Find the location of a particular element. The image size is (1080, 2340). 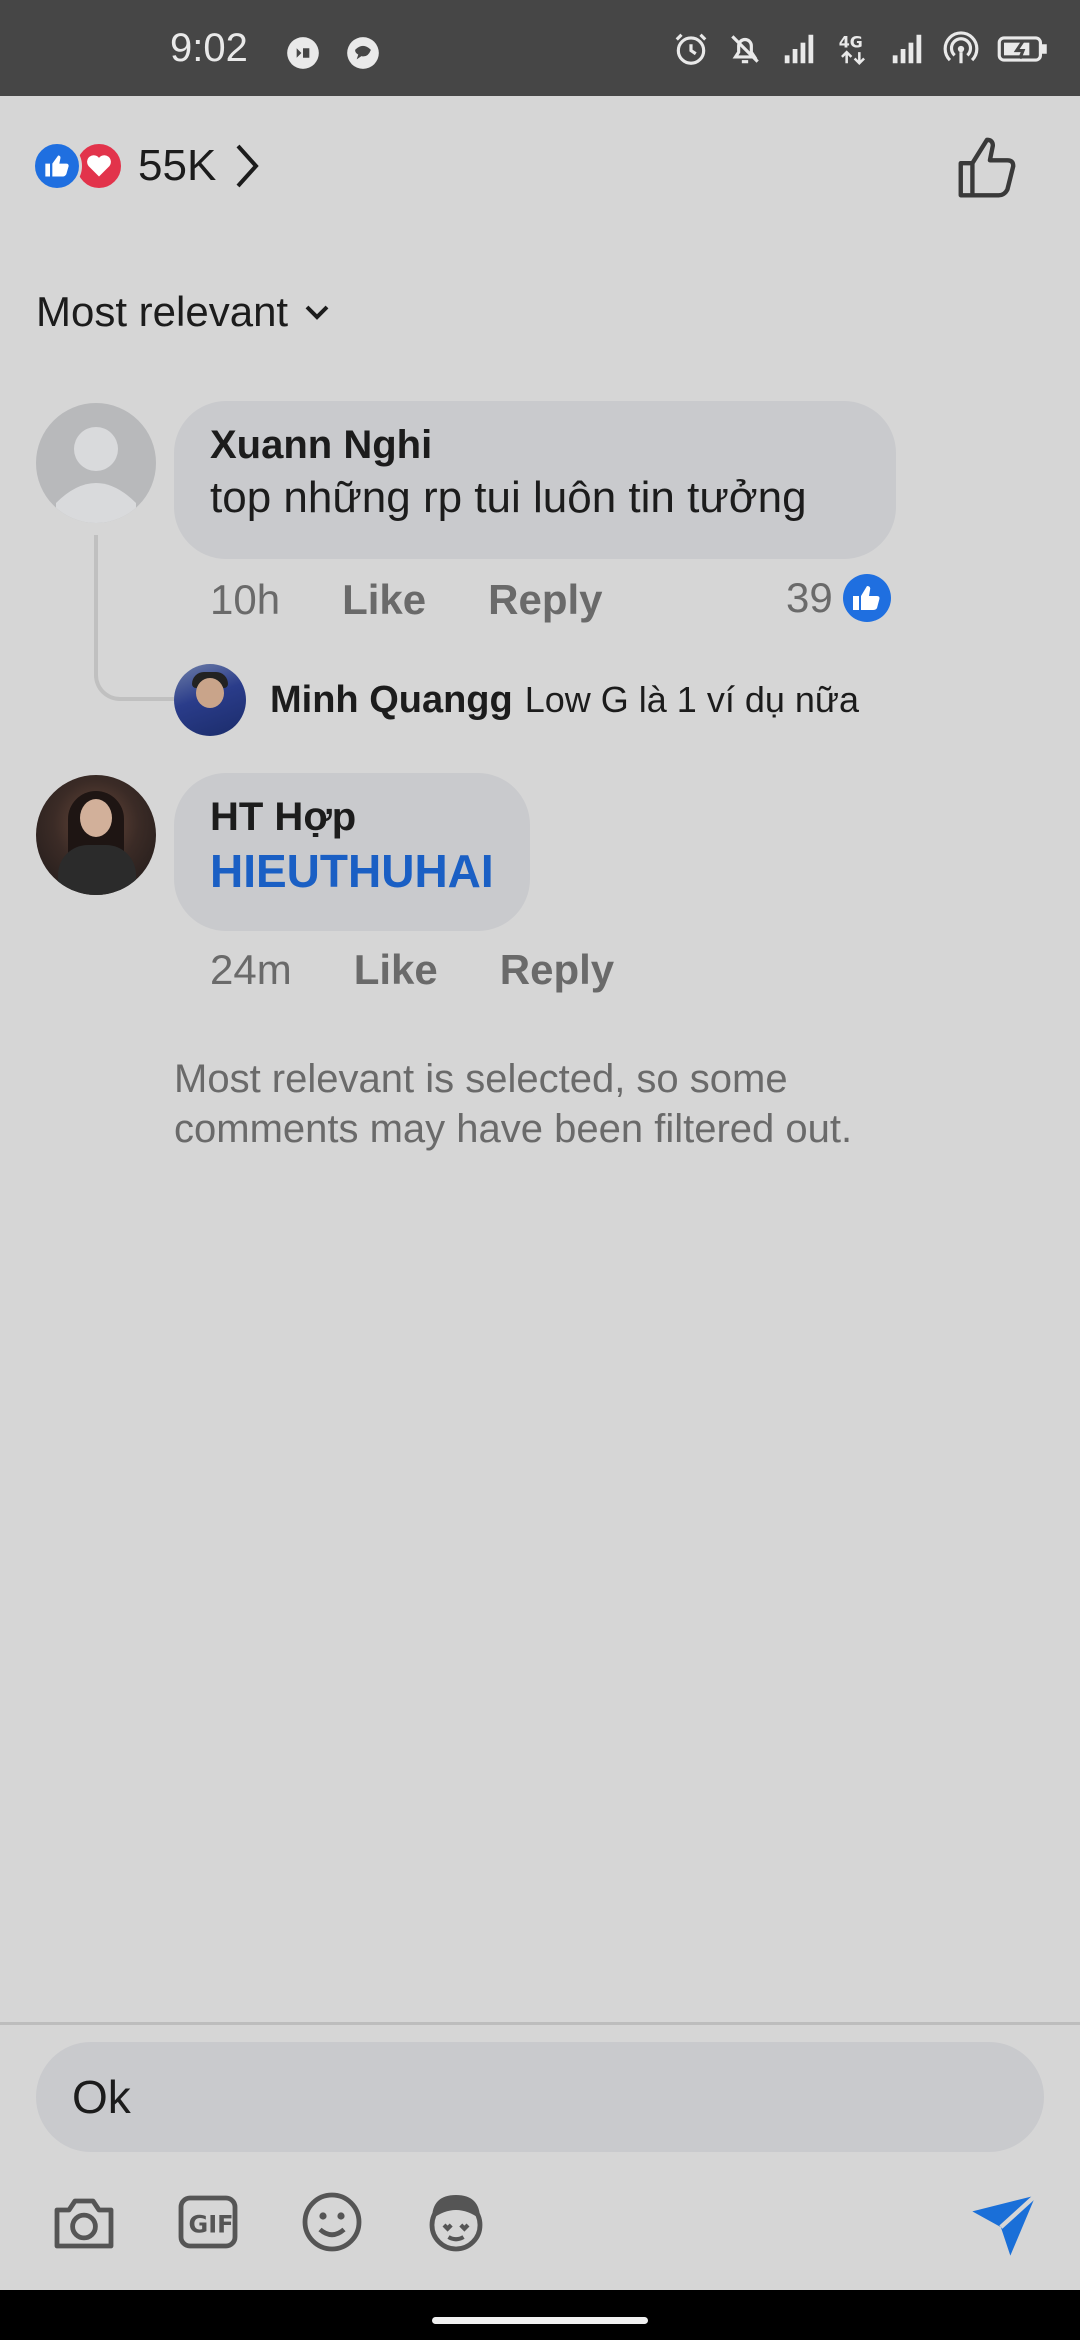

reactions-summary: 55K is located at coordinates (147, 166).